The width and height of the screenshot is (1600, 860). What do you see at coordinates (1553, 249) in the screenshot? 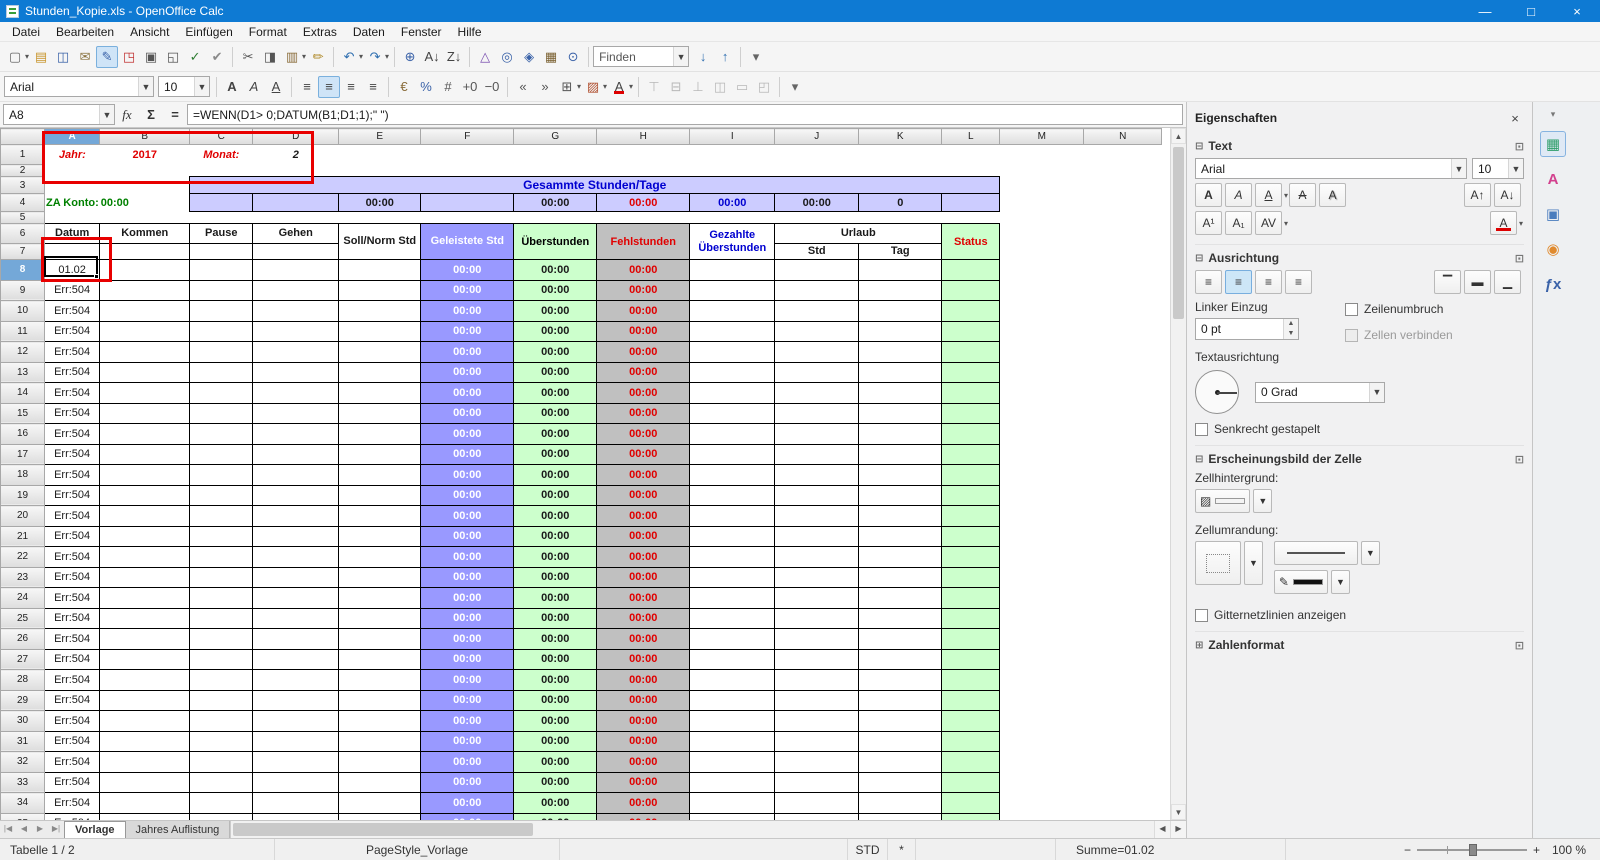
I see `navigator-deck-icon: ◉` at bounding box center [1553, 249].